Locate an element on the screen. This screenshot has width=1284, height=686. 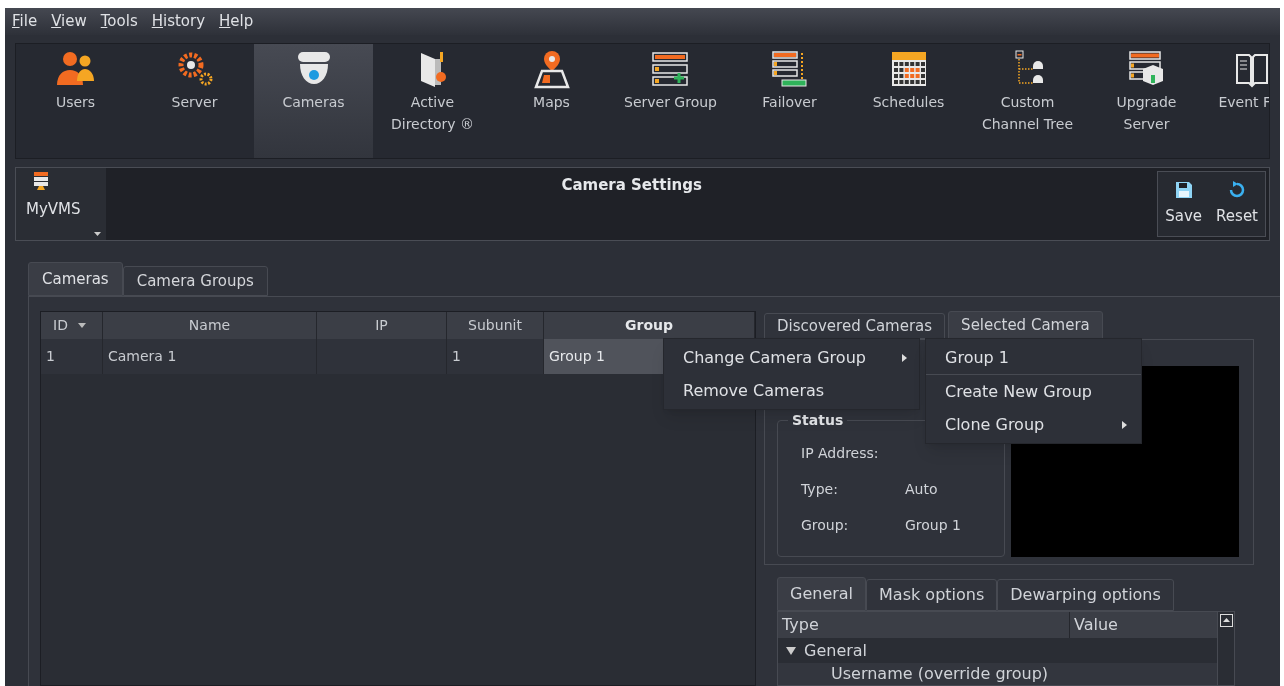
column-header: Type is located at coordinates (924, 625).